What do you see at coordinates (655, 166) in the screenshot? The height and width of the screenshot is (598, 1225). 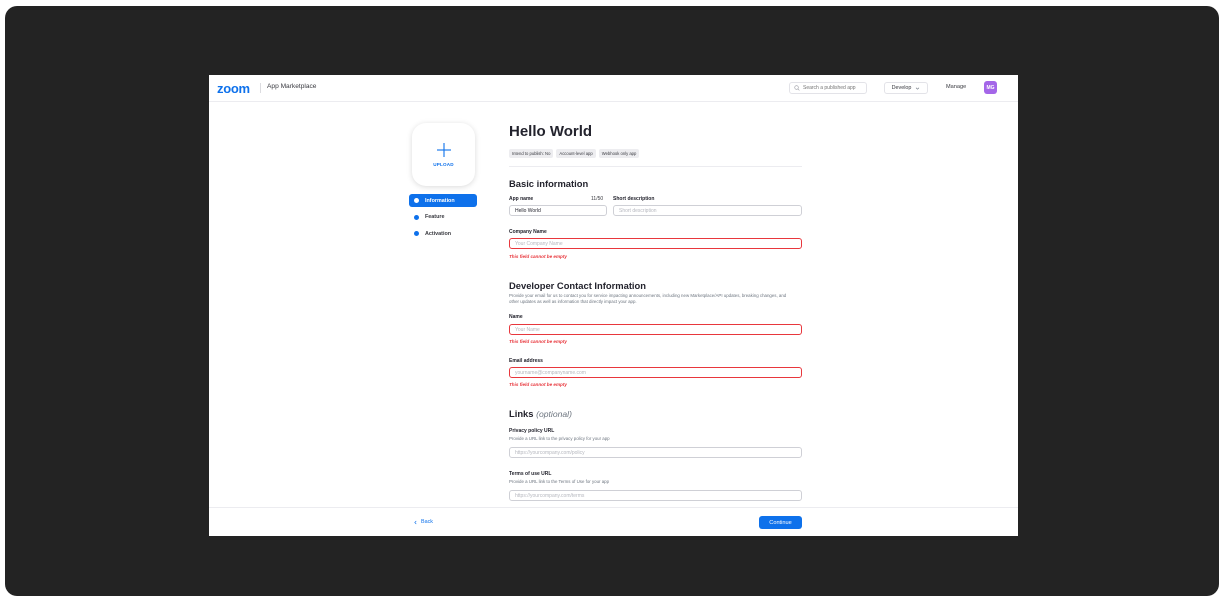 I see `title-divider` at bounding box center [655, 166].